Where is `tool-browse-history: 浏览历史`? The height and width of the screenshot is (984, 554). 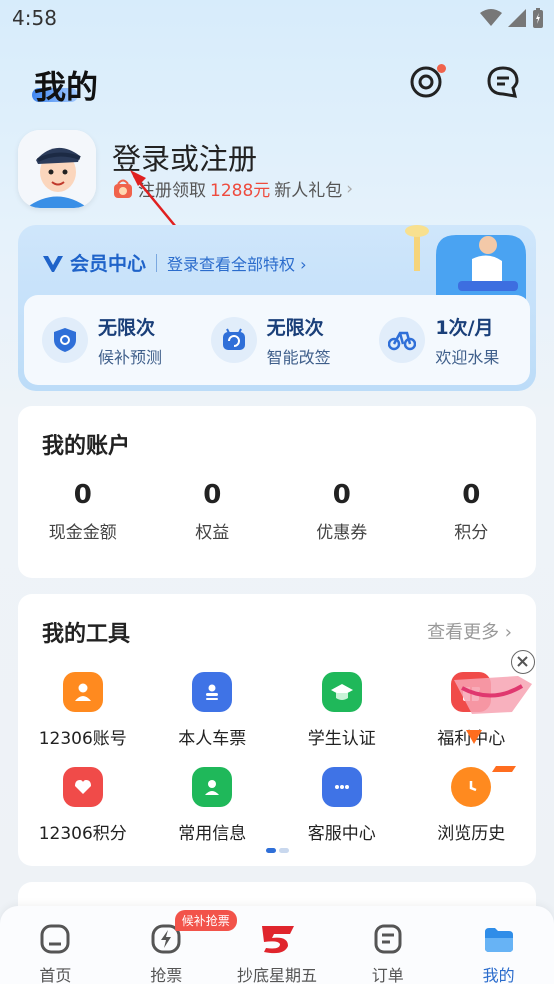 tool-browse-history: 浏览历史 is located at coordinates (472, 805).